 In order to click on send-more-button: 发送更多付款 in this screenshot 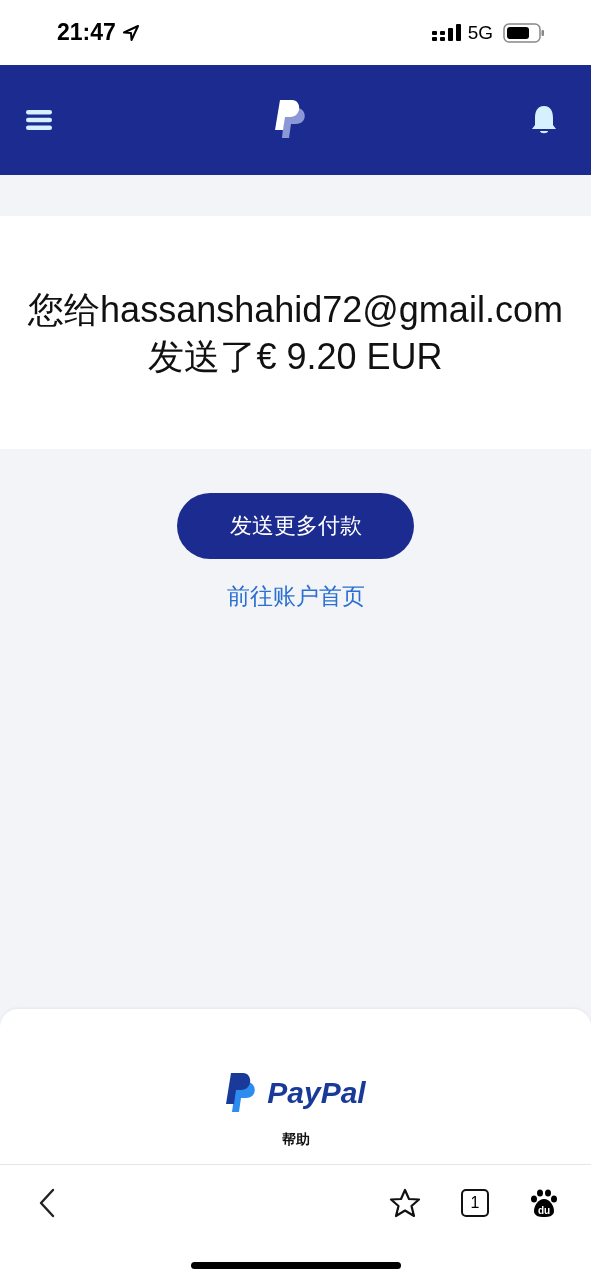, I will do `click(295, 526)`.